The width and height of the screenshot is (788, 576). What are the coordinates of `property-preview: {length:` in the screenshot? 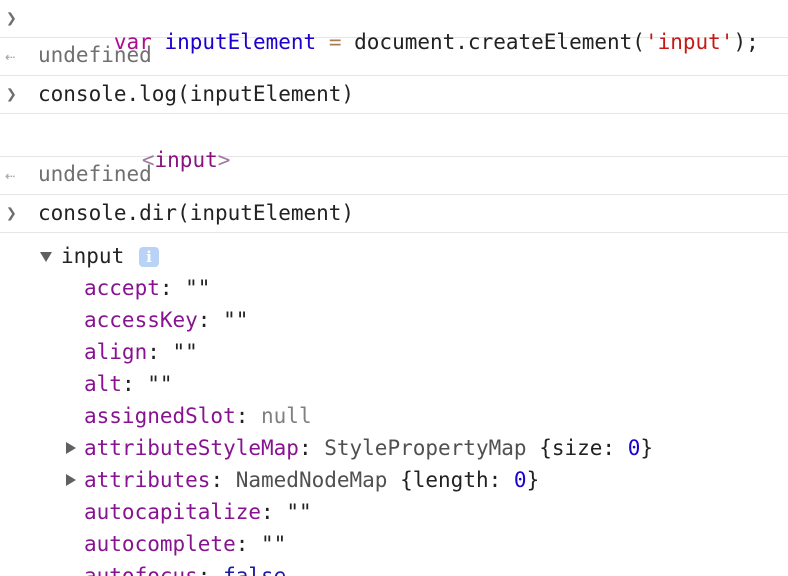 It's located at (457, 480).